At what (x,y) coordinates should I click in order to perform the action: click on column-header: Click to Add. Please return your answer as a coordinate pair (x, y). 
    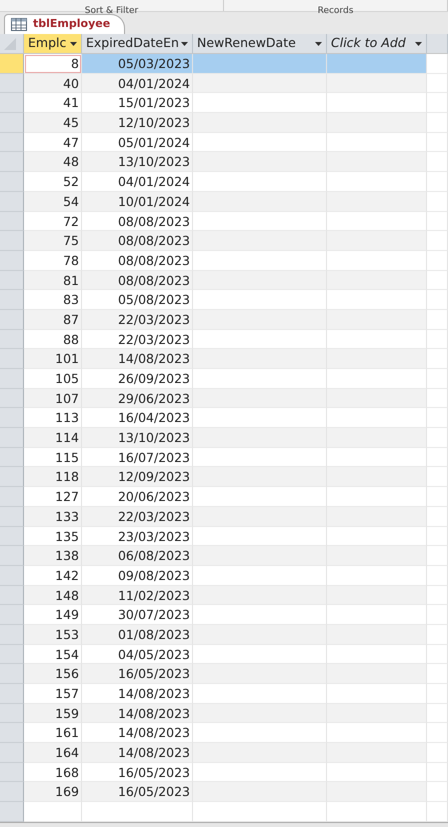
    Looking at the image, I should click on (377, 44).